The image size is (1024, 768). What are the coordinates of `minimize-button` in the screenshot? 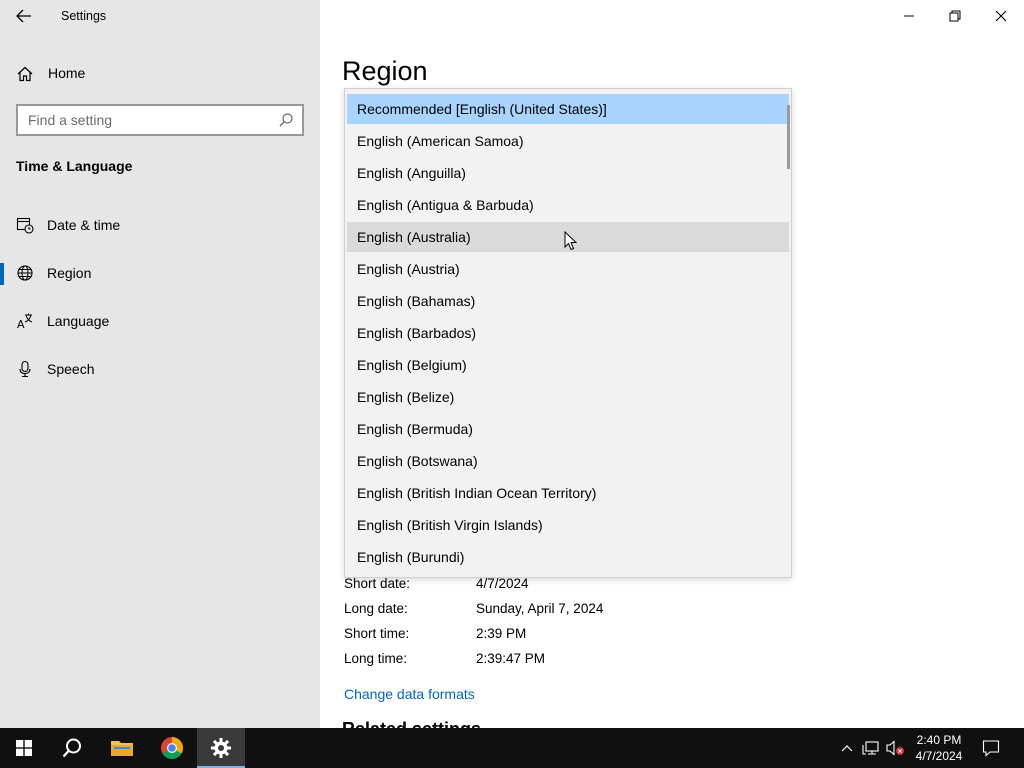 It's located at (909, 16).